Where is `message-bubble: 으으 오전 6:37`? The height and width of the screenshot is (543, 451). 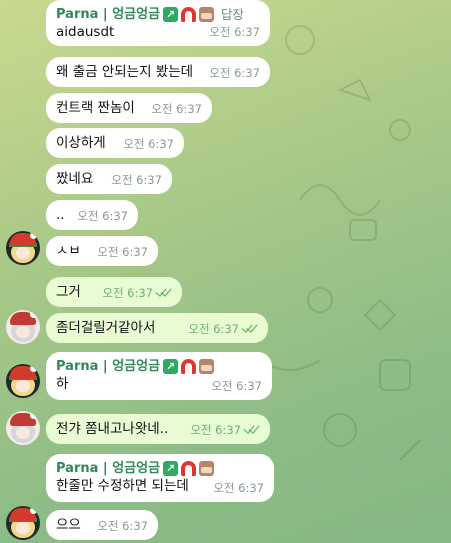
message-bubble: 으으 오전 6:37 is located at coordinates (102, 525).